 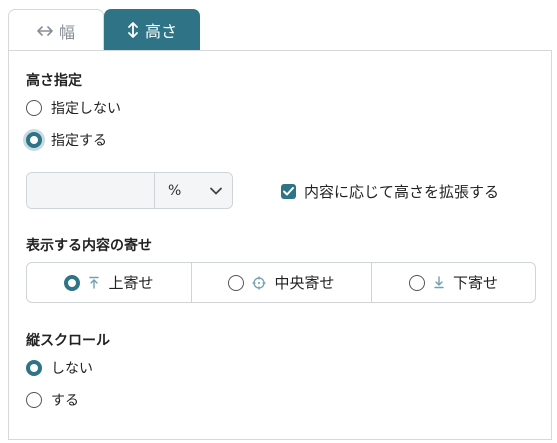 I want to click on tab-width-label: 幅, so click(x=66, y=32).